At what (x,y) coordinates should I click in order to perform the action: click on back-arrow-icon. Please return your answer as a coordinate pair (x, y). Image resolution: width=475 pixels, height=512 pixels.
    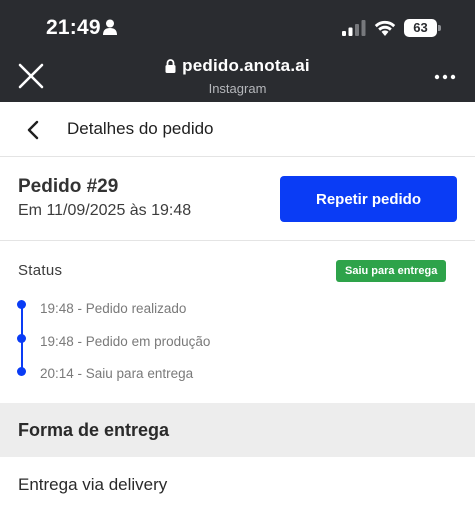
    Looking at the image, I should click on (34, 130).